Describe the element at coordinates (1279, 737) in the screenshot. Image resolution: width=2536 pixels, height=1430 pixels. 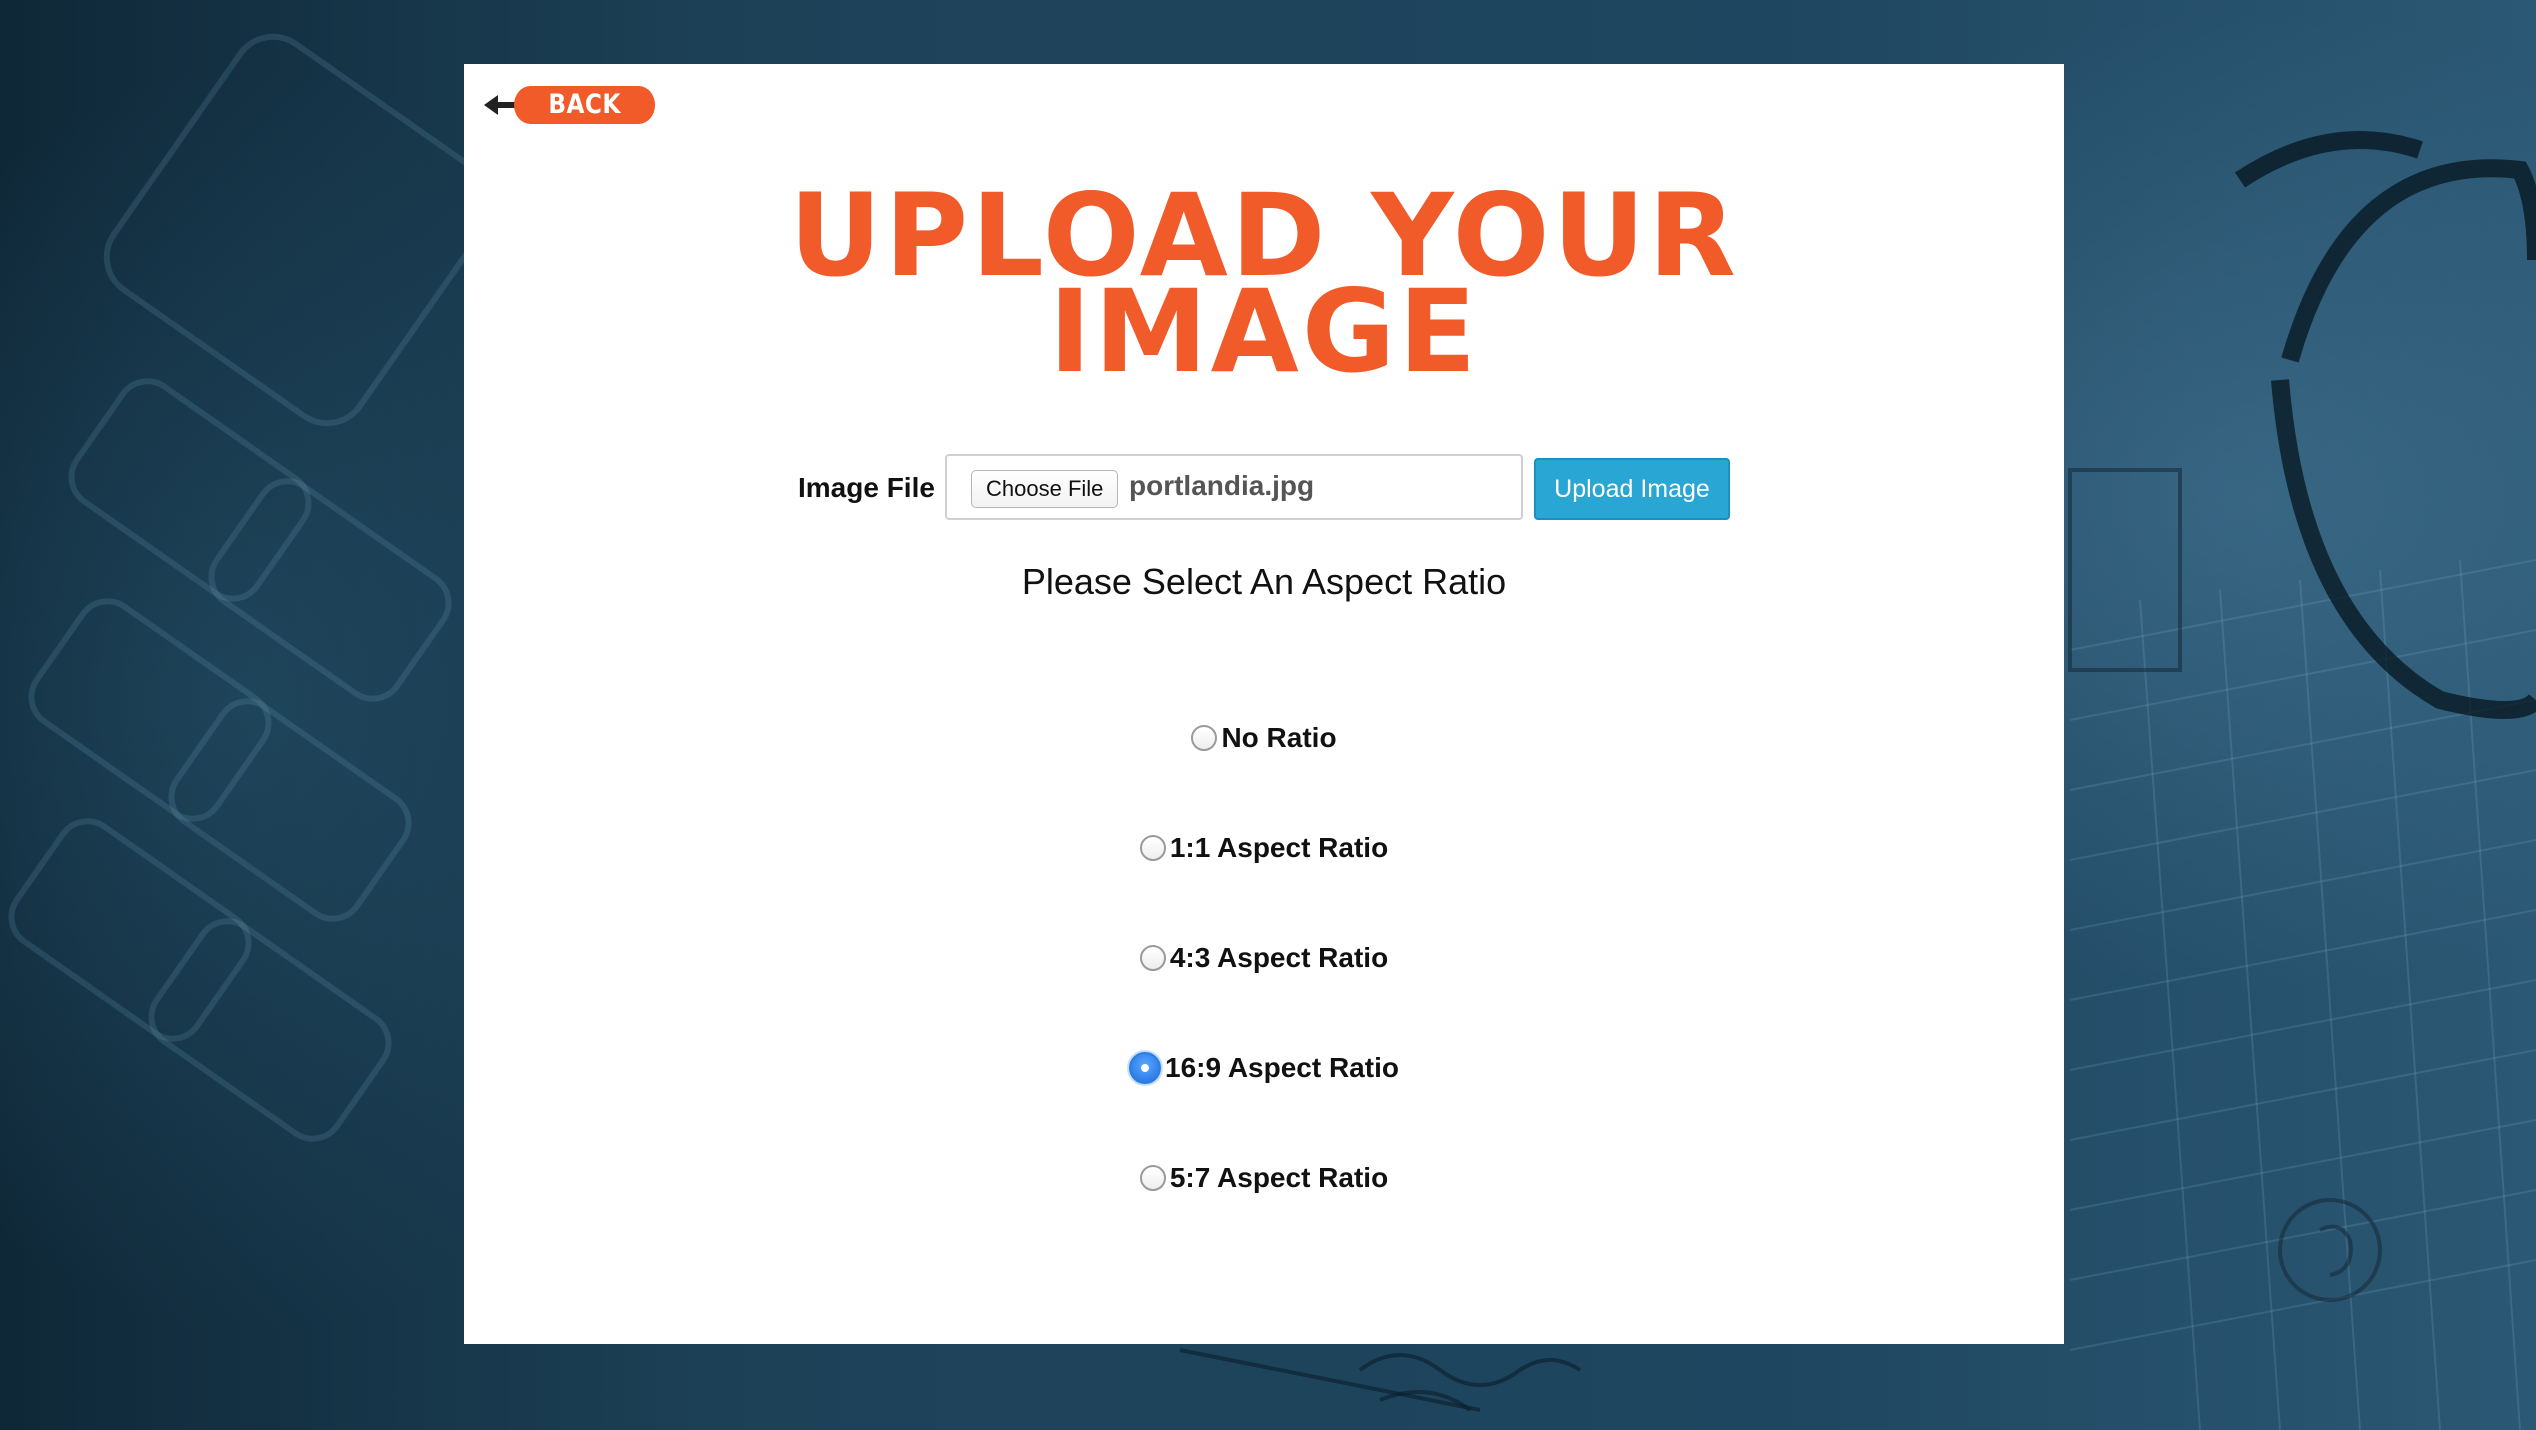
I see `aspect-option-label: No Ratio` at that location.